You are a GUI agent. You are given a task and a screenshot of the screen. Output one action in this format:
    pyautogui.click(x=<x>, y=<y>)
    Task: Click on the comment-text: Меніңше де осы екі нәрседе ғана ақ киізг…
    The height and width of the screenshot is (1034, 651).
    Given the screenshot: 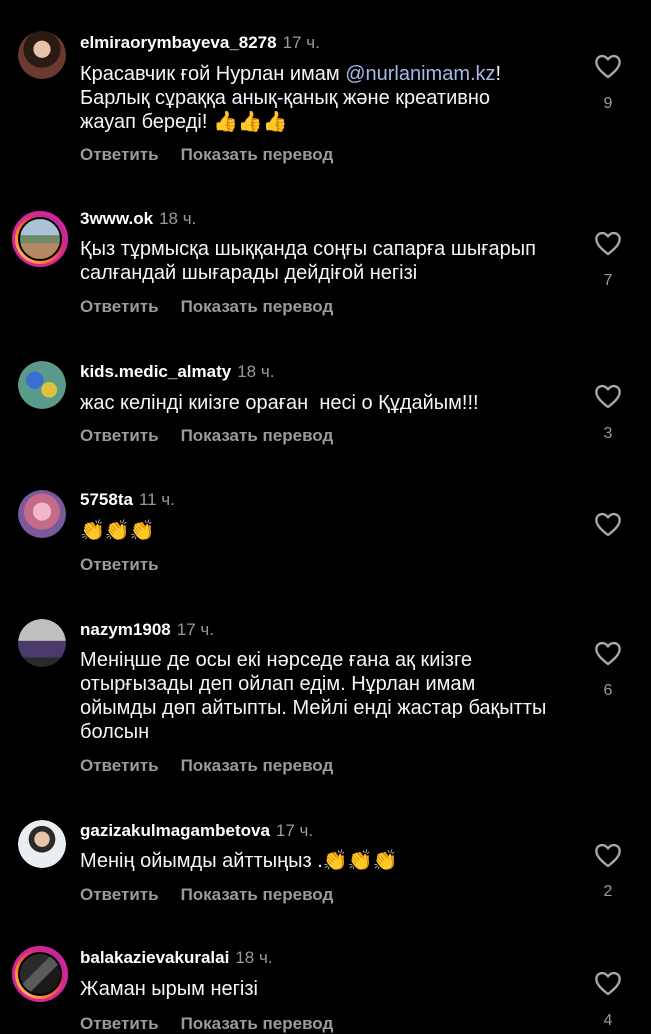 What is the action you would take?
    pyautogui.click(x=313, y=696)
    